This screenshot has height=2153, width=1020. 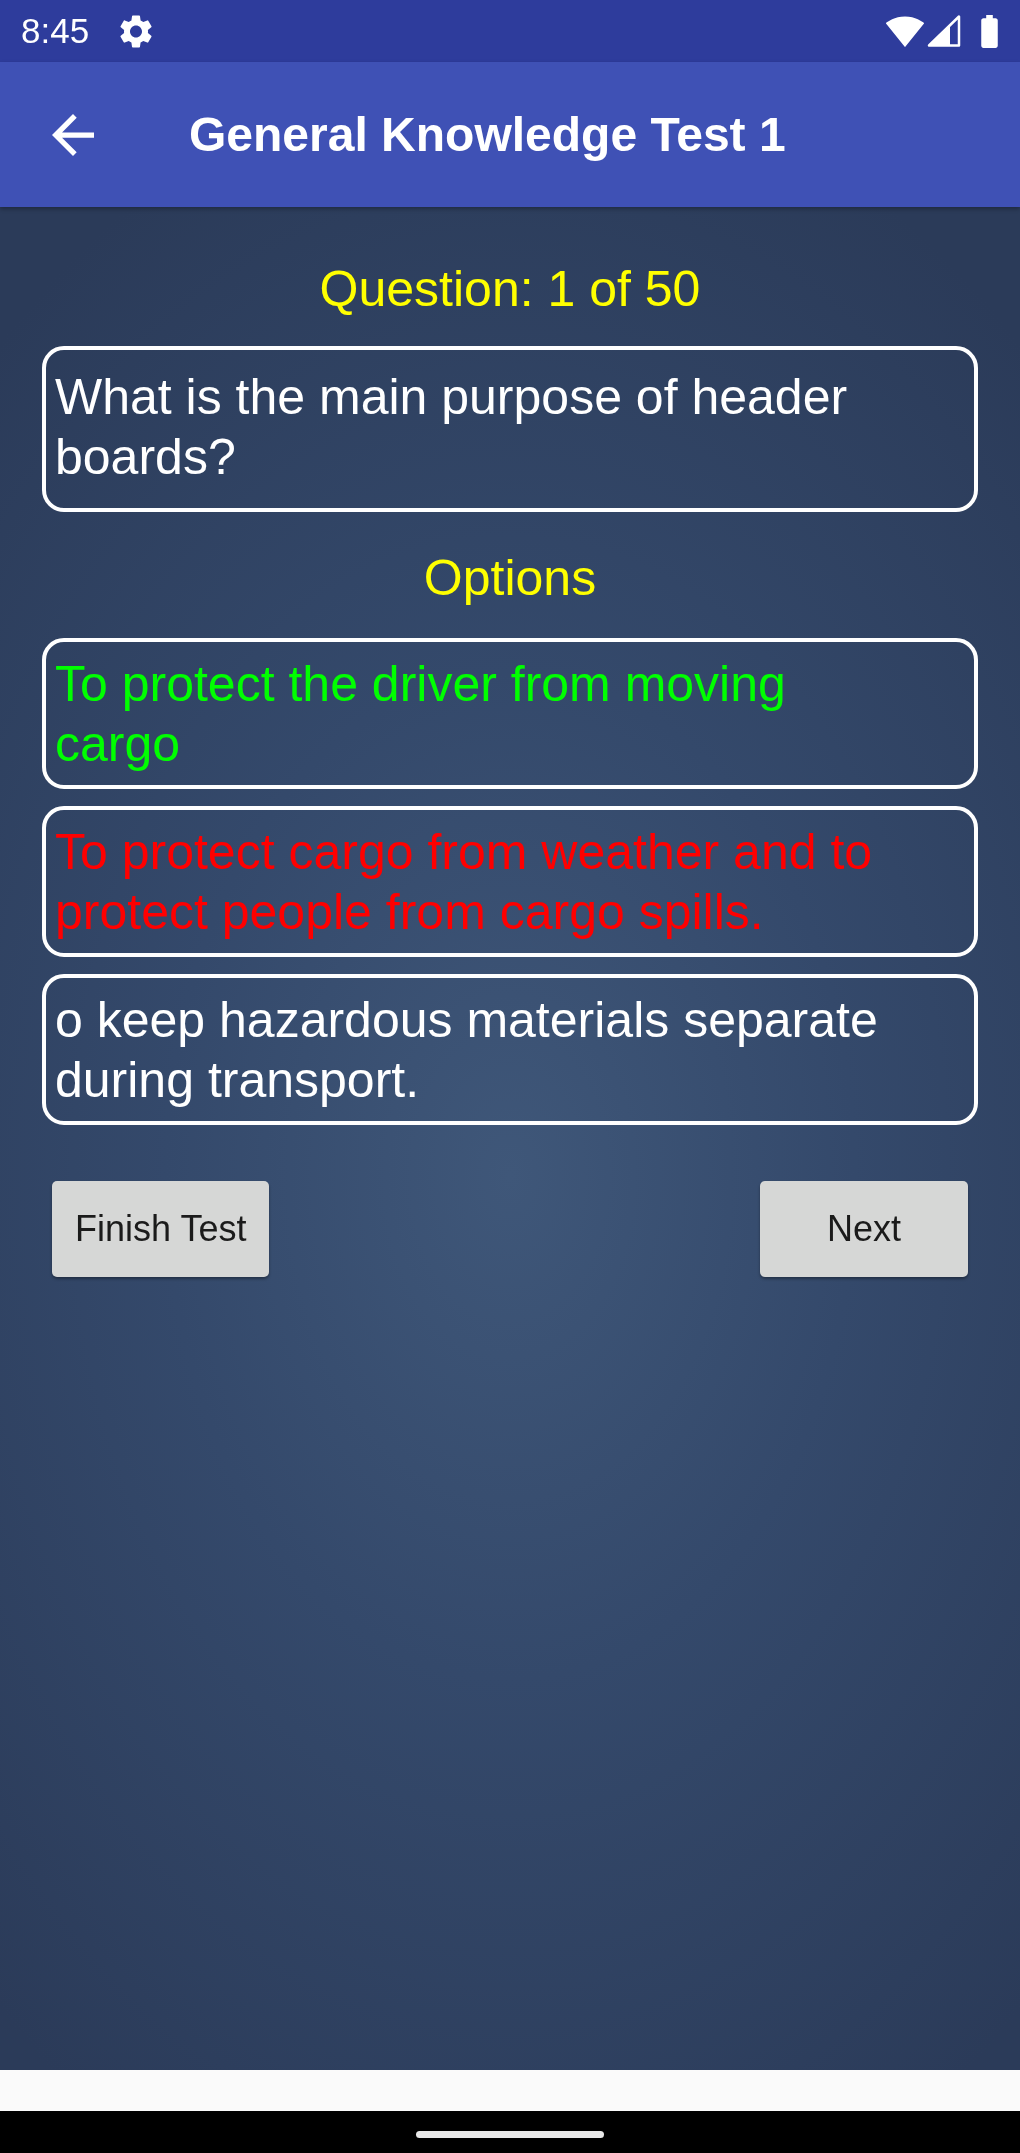 What do you see at coordinates (510, 429) in the screenshot?
I see `question-card: What is the main purpose of header boards?` at bounding box center [510, 429].